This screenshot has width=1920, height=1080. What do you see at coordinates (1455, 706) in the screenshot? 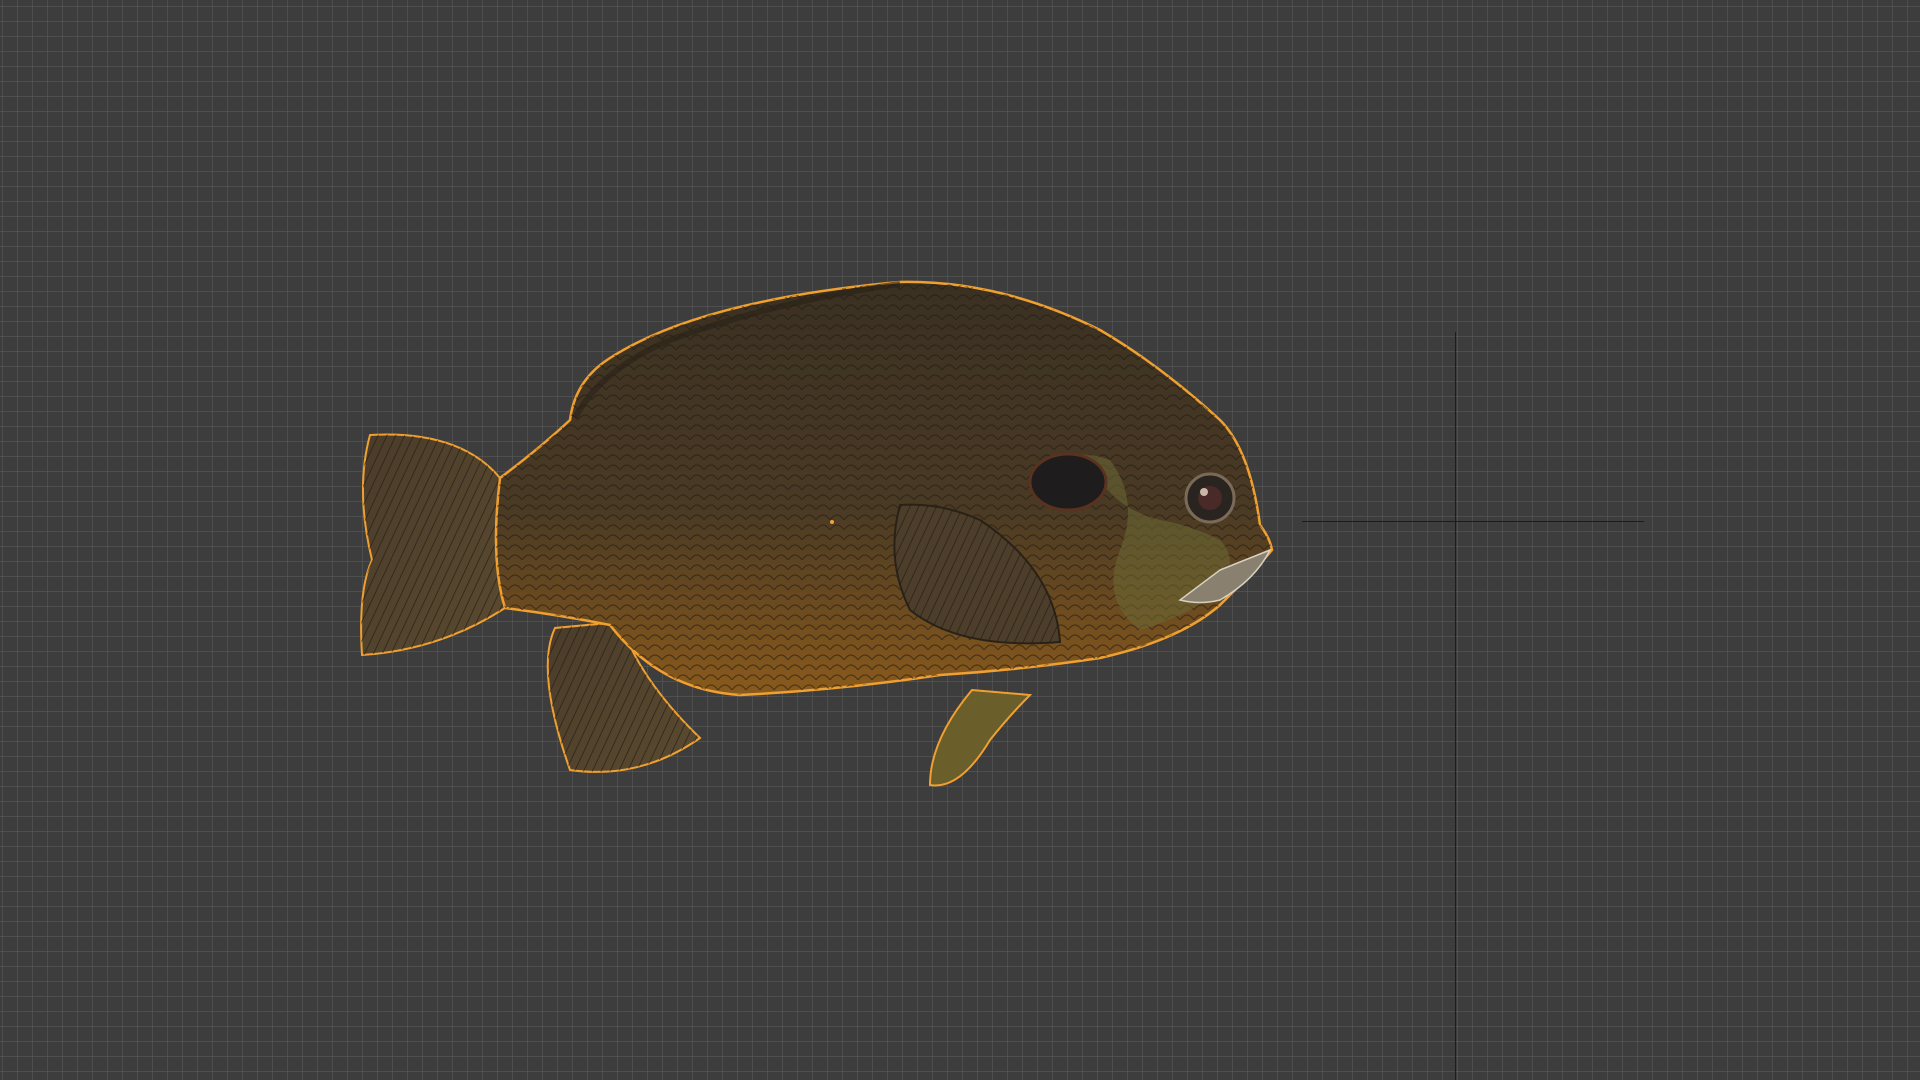
I see `vertical-axis-line` at bounding box center [1455, 706].